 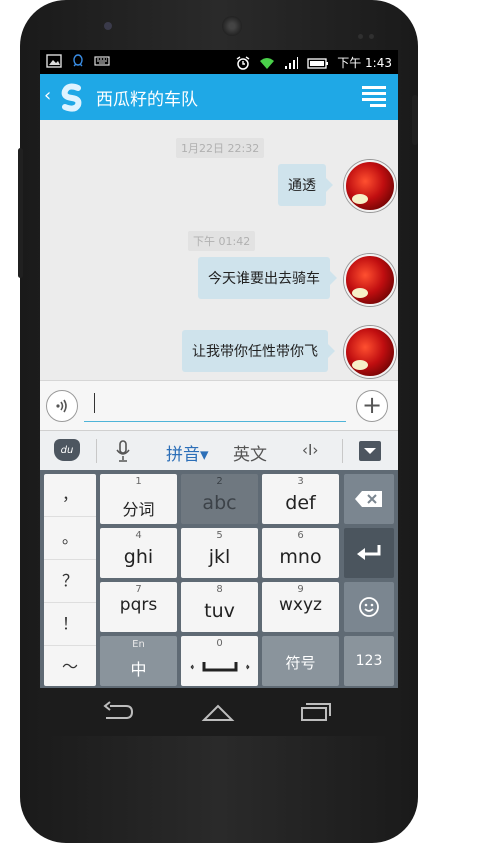 What do you see at coordinates (70, 495) in the screenshot?
I see `punct-key: ，` at bounding box center [70, 495].